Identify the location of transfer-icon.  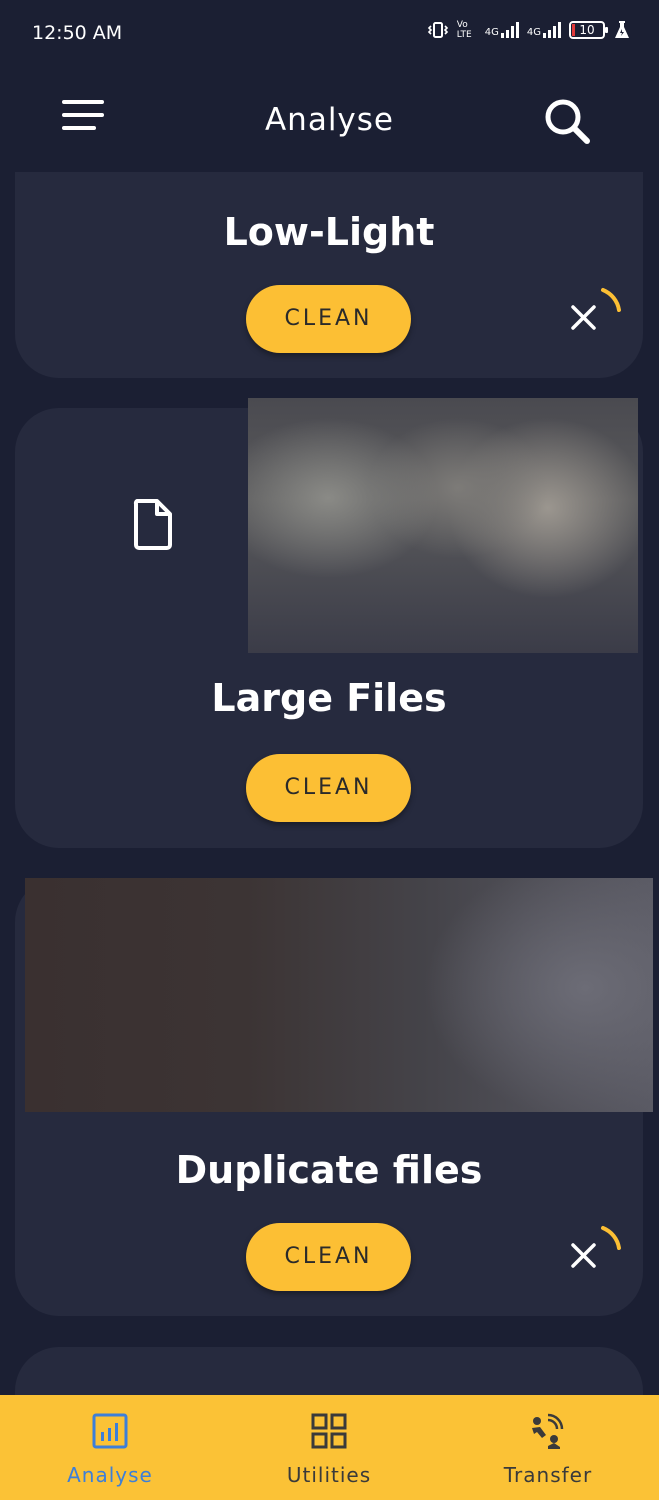
(548, 1431).